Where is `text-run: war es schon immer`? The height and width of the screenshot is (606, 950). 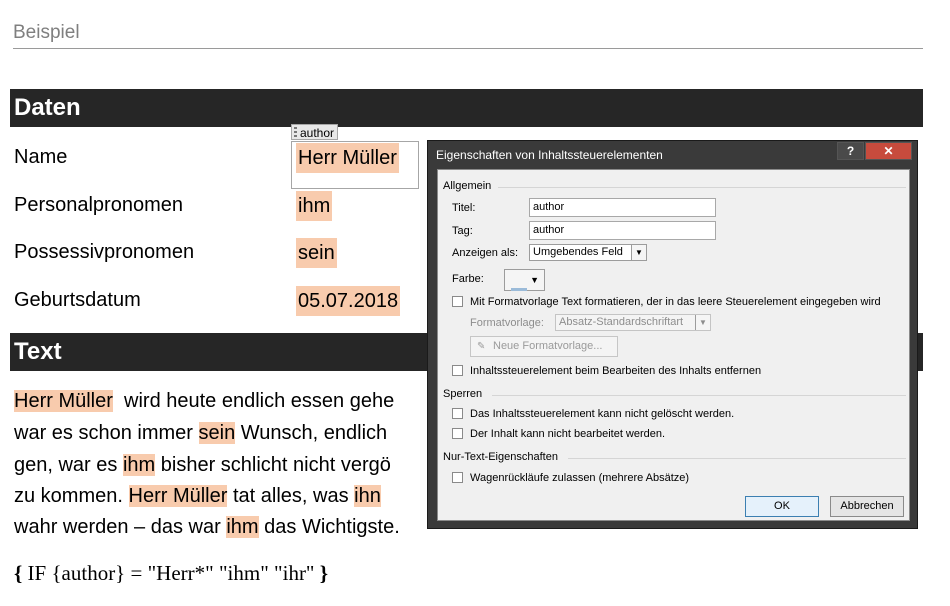
text-run: war es schon immer is located at coordinates (103, 433).